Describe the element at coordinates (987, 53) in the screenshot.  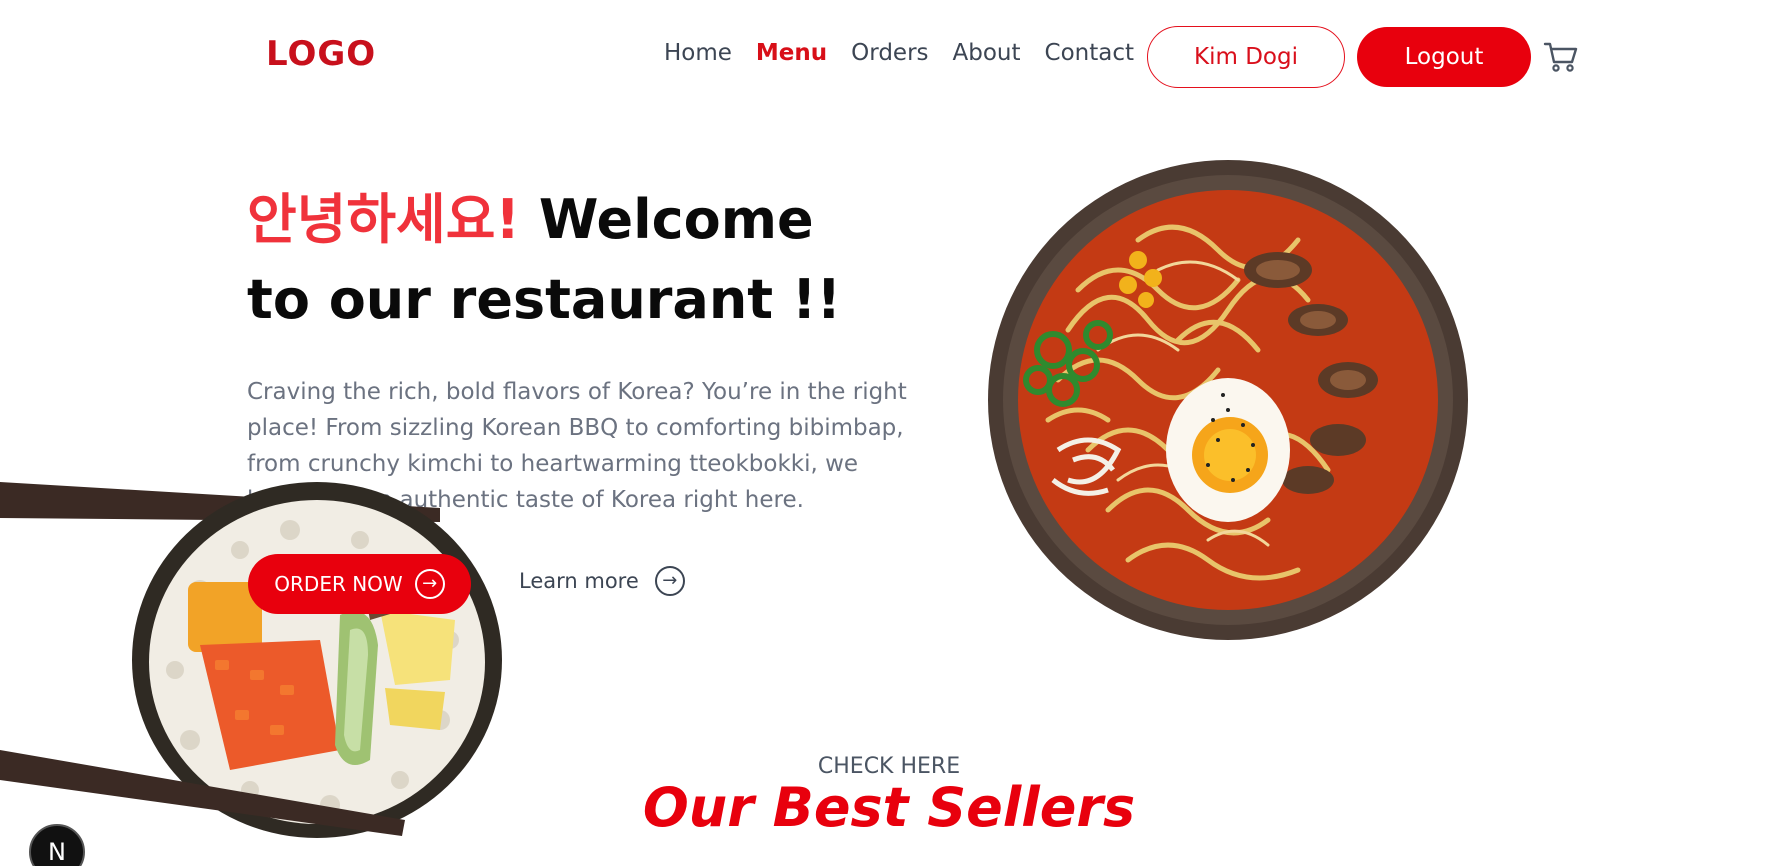
I see `nav-about: About` at that location.